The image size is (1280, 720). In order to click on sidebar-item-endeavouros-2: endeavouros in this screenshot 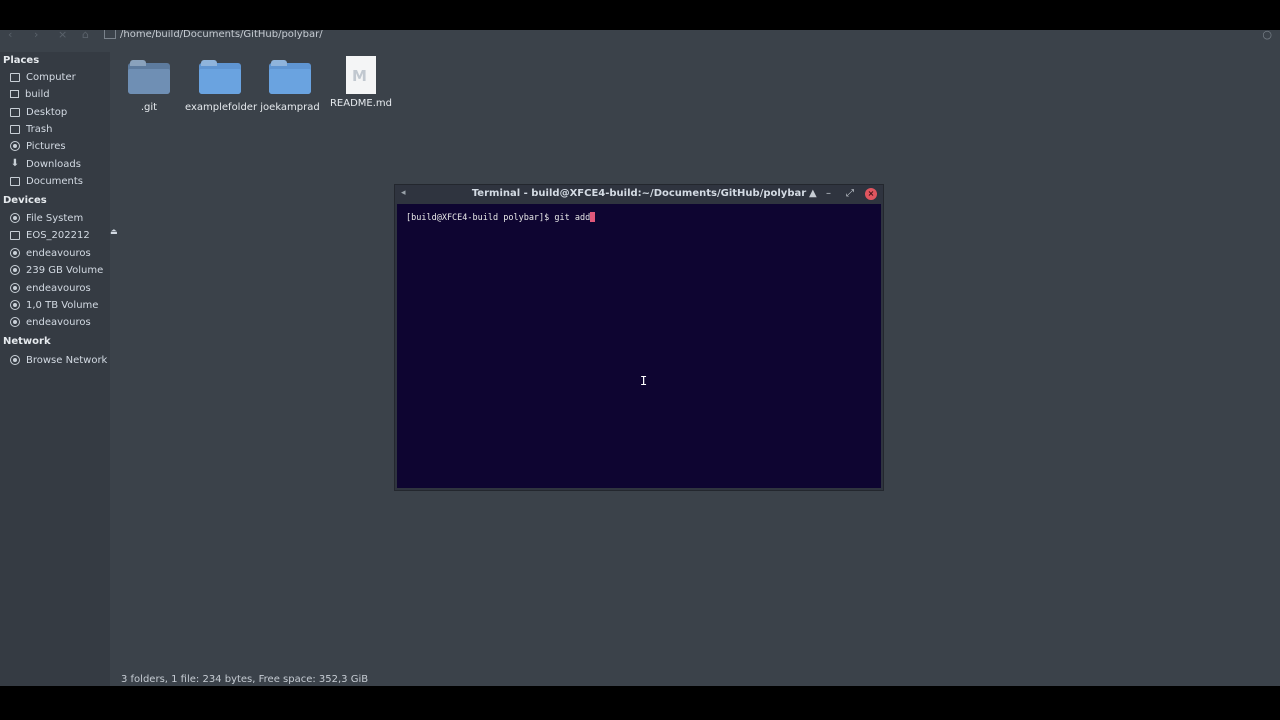, I will do `click(50, 288)`.